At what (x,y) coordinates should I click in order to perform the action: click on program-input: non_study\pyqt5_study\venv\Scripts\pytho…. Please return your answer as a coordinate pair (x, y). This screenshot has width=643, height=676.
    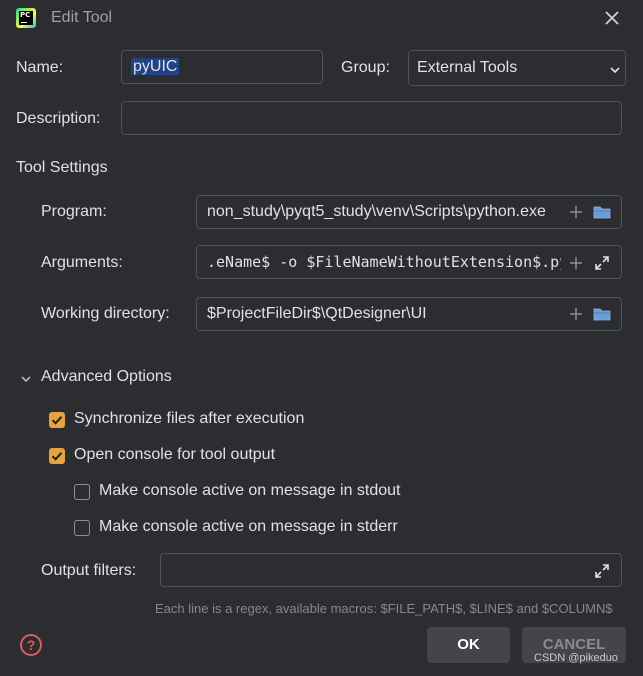
    Looking at the image, I should click on (409, 212).